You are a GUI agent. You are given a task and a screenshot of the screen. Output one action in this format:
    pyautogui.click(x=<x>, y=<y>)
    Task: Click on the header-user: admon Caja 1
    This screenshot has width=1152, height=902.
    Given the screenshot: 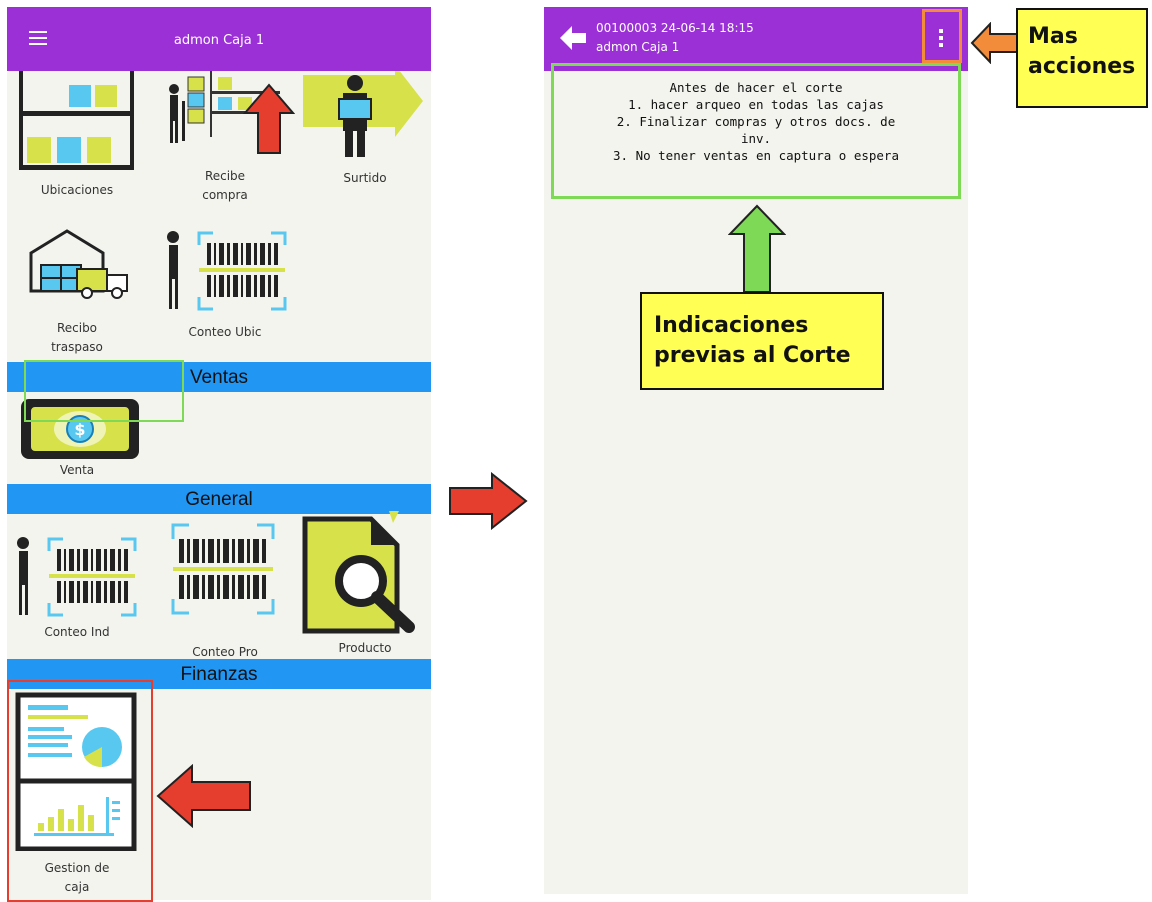 What is the action you would take?
    pyautogui.click(x=638, y=47)
    